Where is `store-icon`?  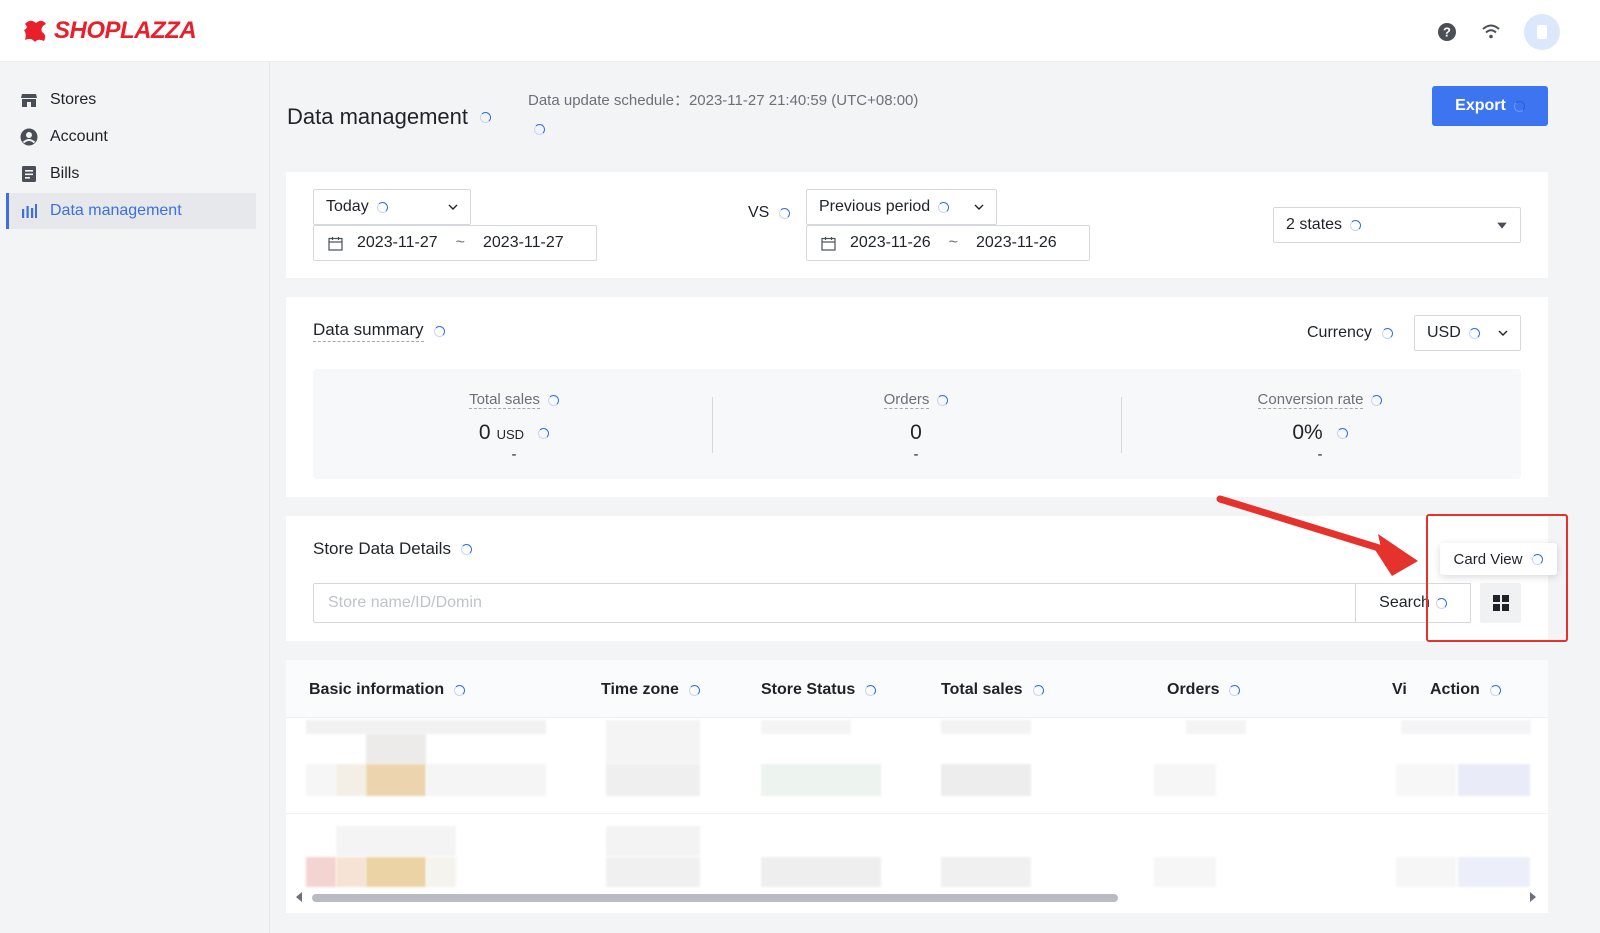
store-icon is located at coordinates (29, 100).